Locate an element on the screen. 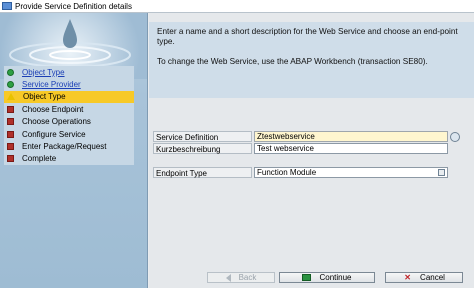  step-configure-service: Configure Service is located at coordinates (69, 134).